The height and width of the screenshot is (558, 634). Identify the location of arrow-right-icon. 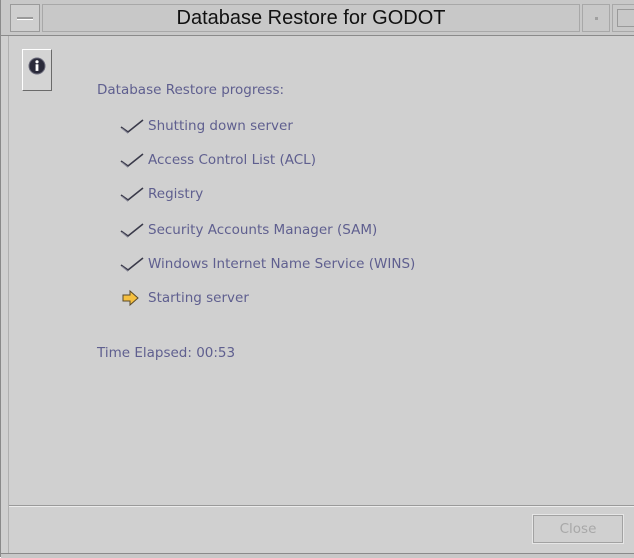
(132, 298).